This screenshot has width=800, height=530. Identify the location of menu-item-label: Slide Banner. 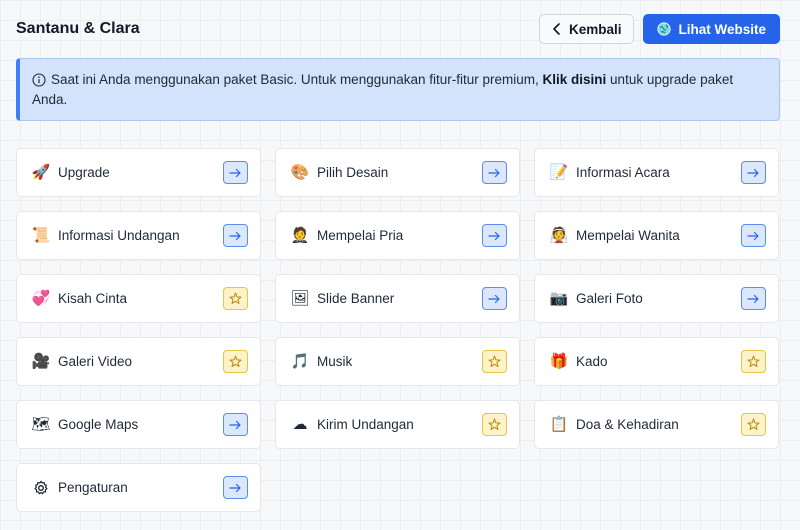
(356, 298).